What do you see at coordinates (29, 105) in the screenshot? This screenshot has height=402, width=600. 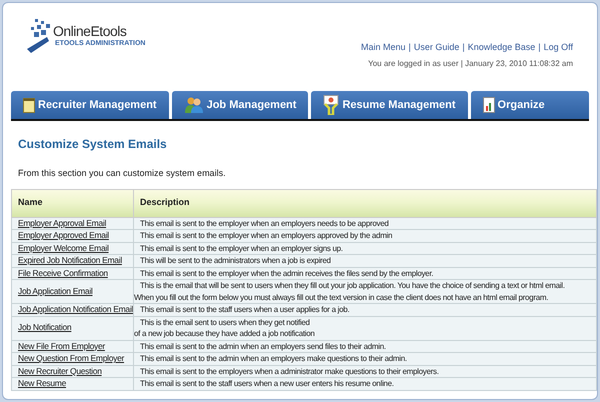 I see `notepad-icon` at bounding box center [29, 105].